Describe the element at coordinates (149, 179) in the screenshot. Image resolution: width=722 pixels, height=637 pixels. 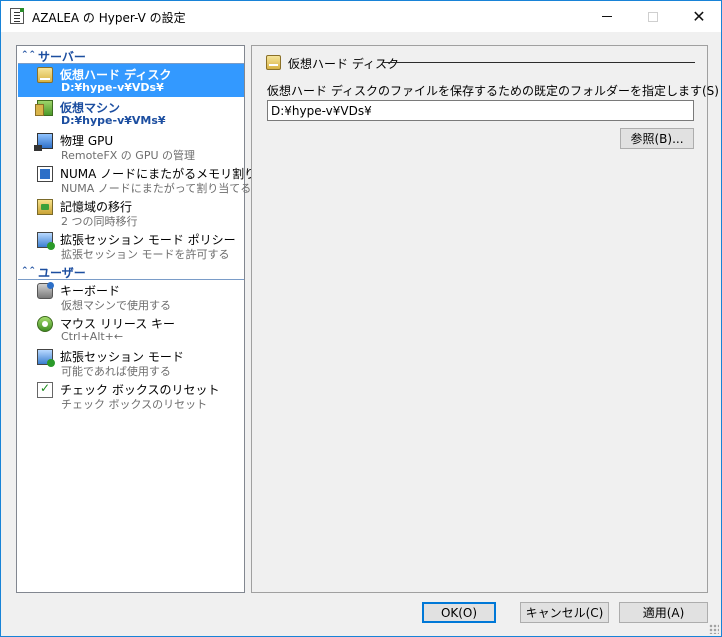
I see `sidebar-item-numa: NUMA ノードにまたがるメモリ割り当て NUMA ノードにまたがって割り当てる` at that location.